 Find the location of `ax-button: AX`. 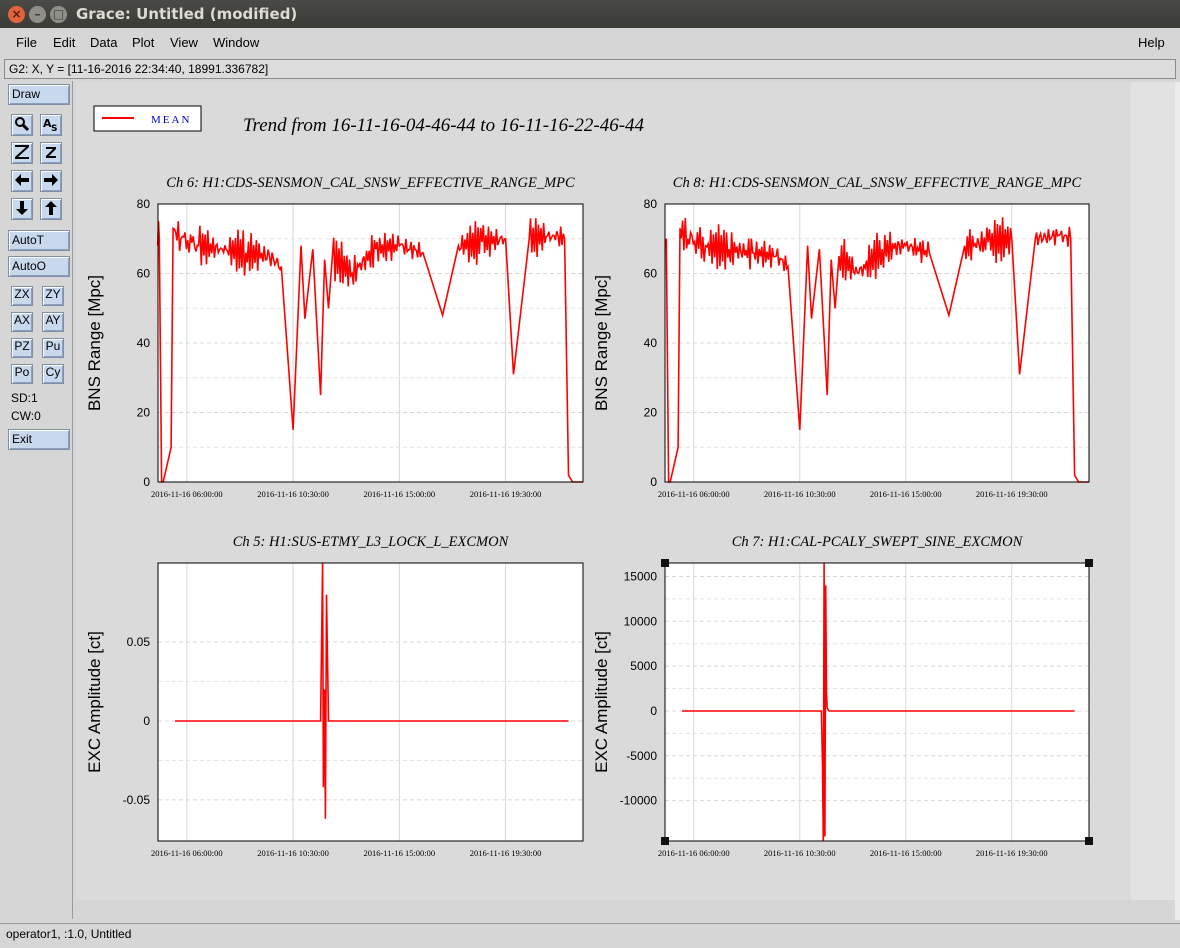

ax-button: AX is located at coordinates (22, 322).